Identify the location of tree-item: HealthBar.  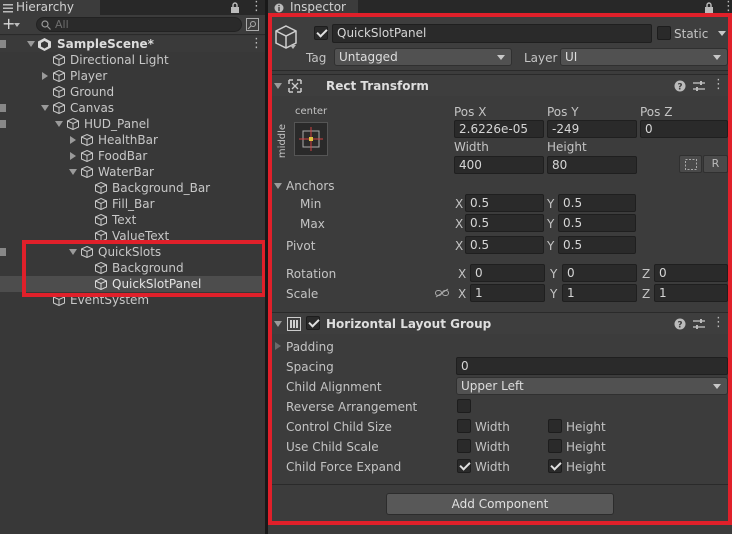
(132, 140).